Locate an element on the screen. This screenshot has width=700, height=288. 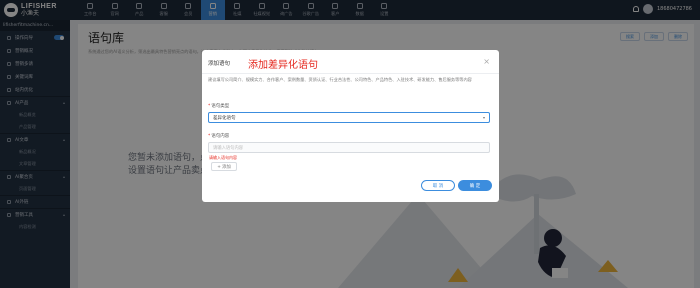
sentence-type-select: 差异化语句 is located at coordinates (349, 117).